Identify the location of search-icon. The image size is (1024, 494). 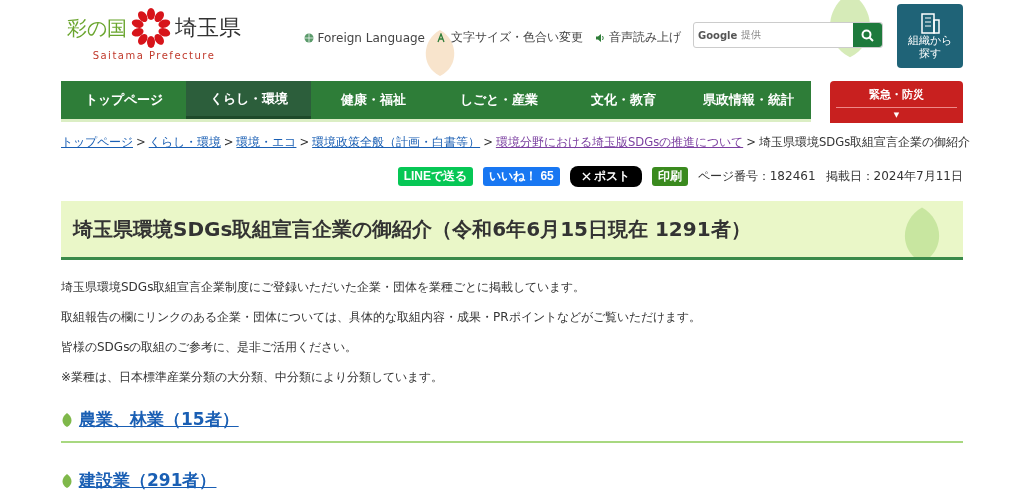
(867, 35).